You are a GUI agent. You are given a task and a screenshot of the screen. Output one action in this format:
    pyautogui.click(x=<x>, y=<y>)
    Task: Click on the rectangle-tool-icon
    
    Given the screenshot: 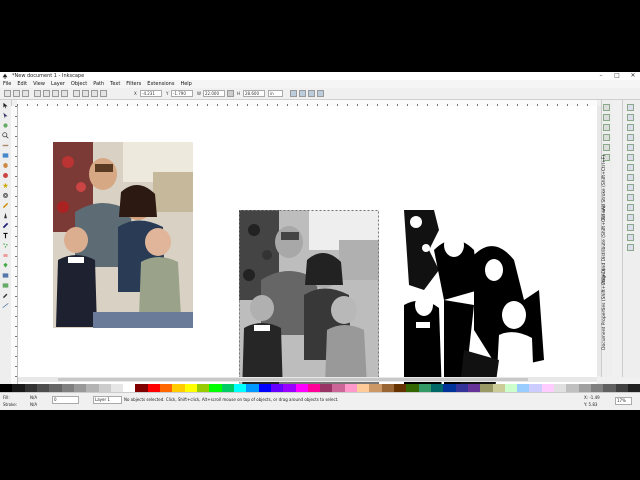 What is the action you would take?
    pyautogui.click(x=5, y=155)
    